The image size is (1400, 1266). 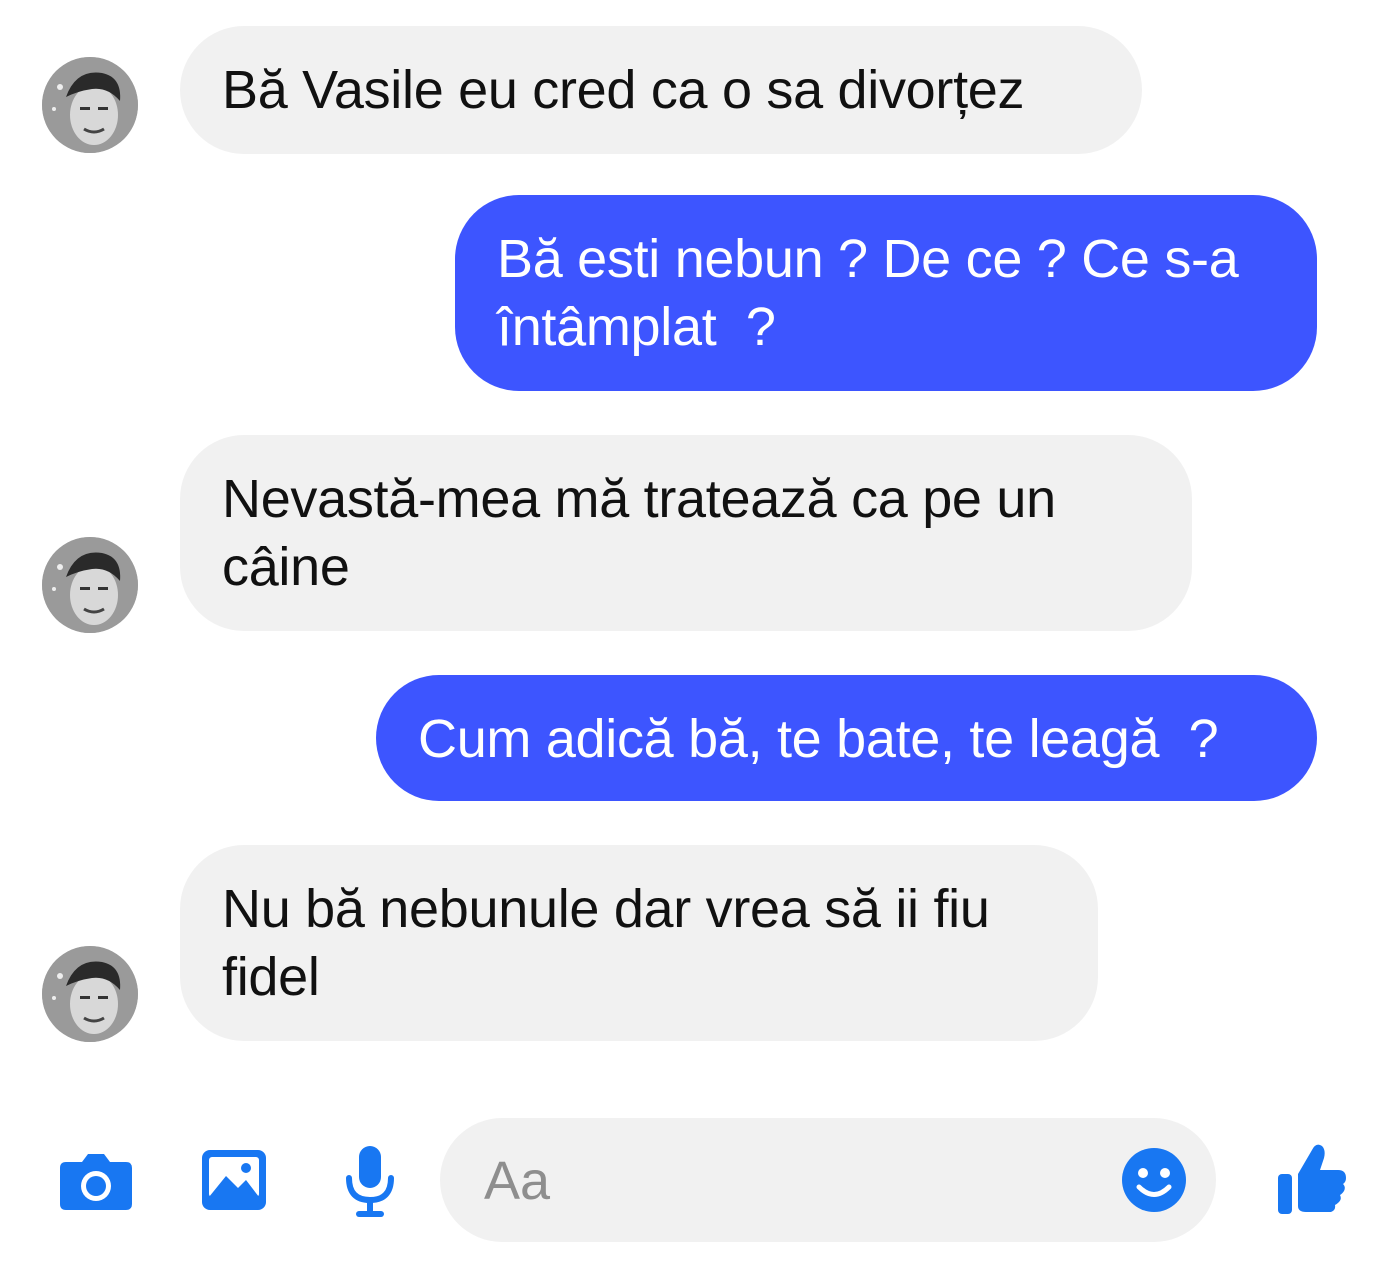 I want to click on like-button, so click(x=1312, y=1178).